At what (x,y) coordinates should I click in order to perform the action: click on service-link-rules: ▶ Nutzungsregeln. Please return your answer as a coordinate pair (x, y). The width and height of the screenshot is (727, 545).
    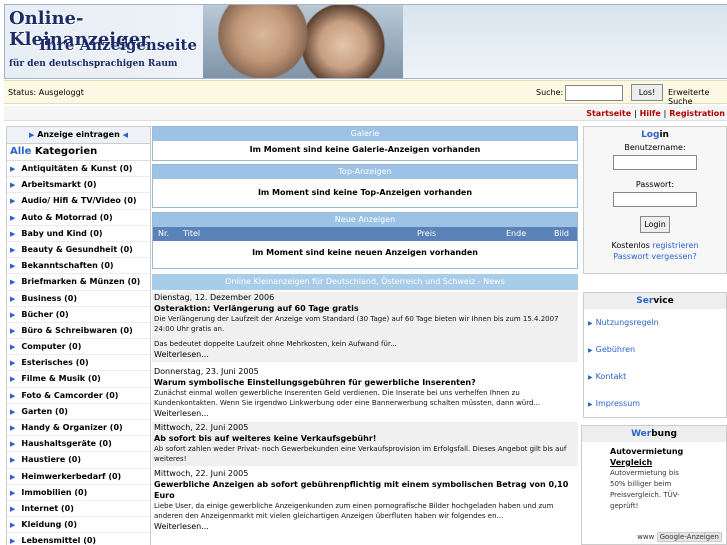
    Looking at the image, I should click on (655, 322).